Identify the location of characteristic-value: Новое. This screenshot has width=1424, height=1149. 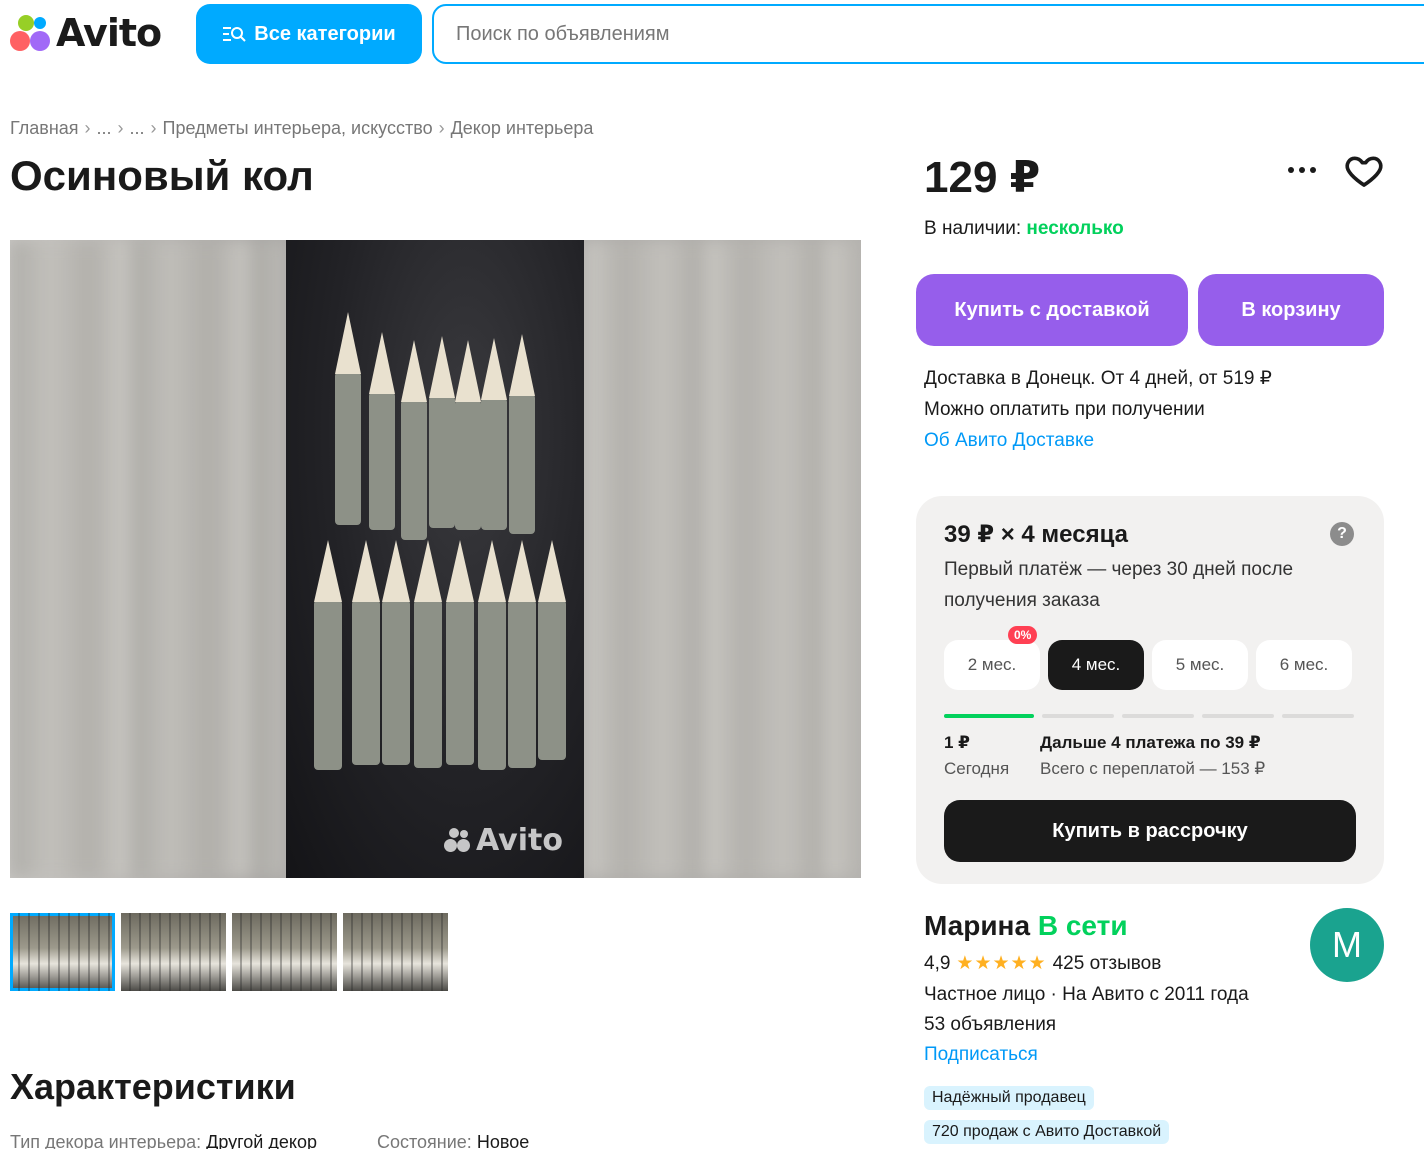
(503, 1140).